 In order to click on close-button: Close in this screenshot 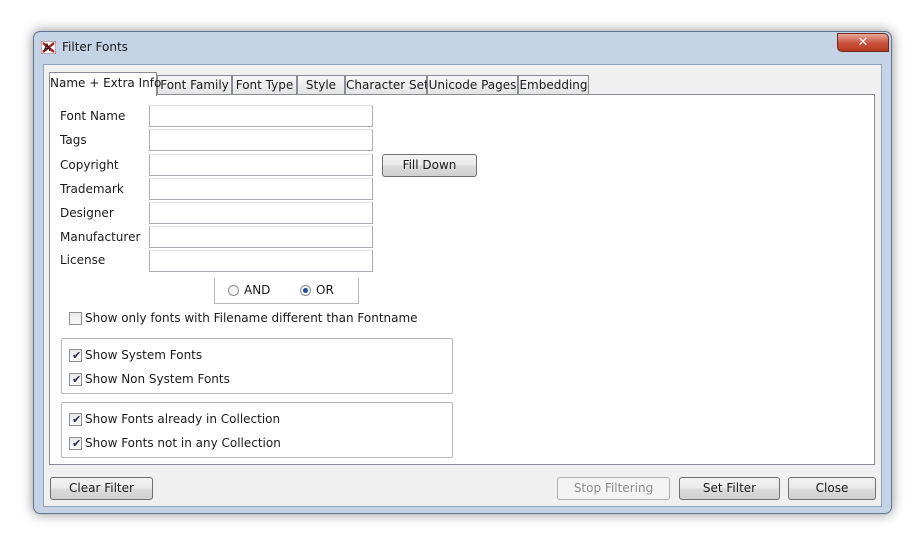, I will do `click(832, 488)`.